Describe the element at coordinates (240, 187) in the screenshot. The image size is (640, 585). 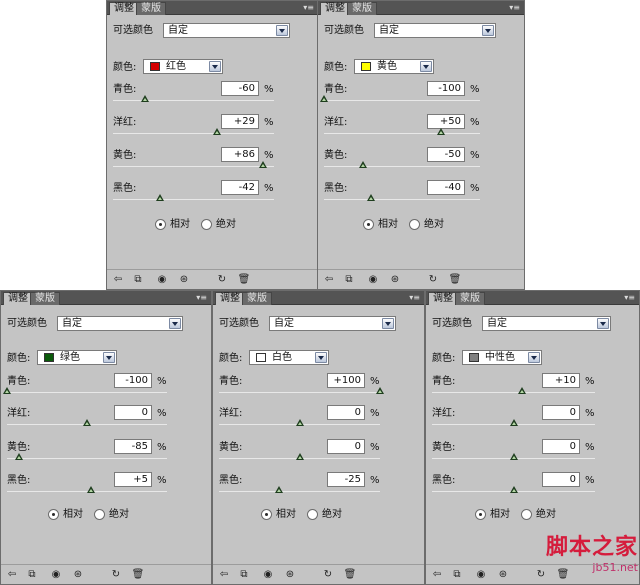
I see `slider-value-input: -42` at that location.